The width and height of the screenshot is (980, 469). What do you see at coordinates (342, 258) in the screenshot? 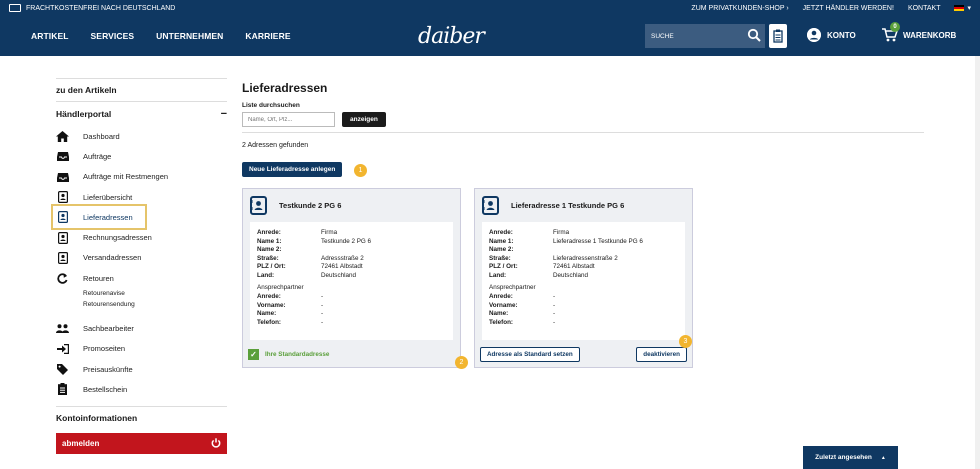
I see `value-street: Adressstraße 2` at bounding box center [342, 258].